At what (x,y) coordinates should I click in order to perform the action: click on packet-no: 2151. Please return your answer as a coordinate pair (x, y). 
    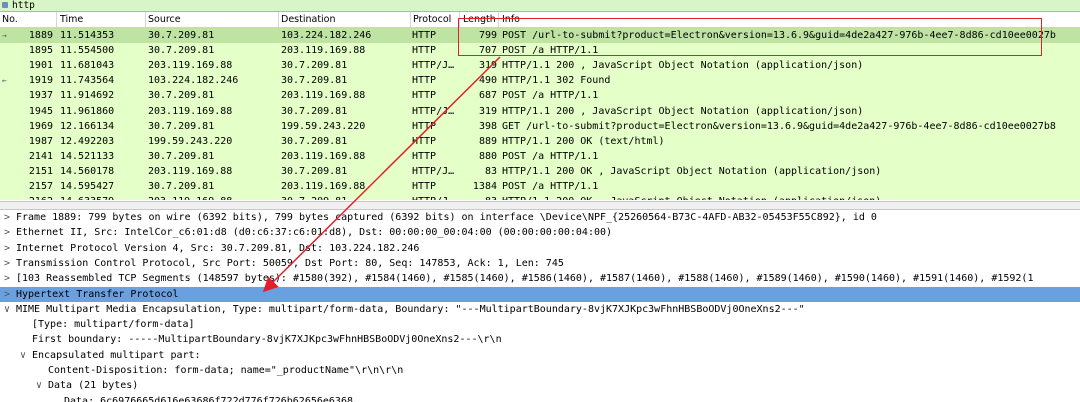
    Looking at the image, I should click on (40, 171).